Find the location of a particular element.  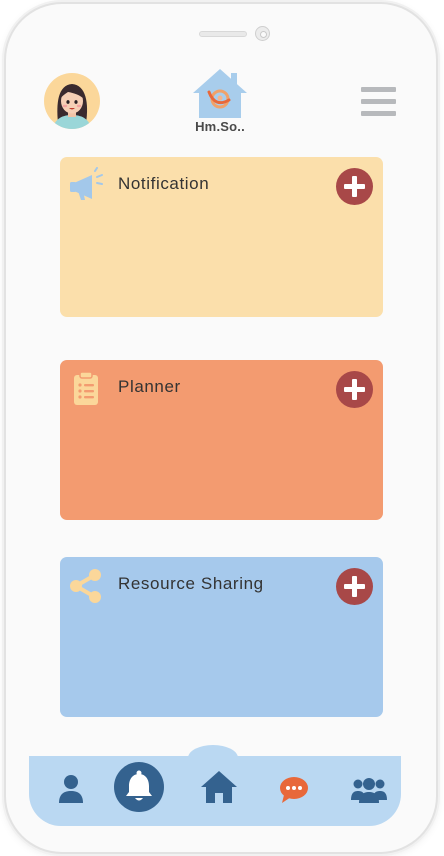

card-title: Notification is located at coordinates (164, 183).